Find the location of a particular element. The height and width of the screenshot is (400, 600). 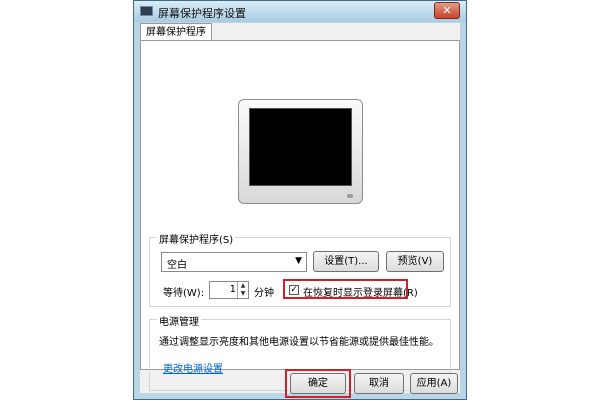

screensaver-select: 空白 ▼ is located at coordinates (234, 262).